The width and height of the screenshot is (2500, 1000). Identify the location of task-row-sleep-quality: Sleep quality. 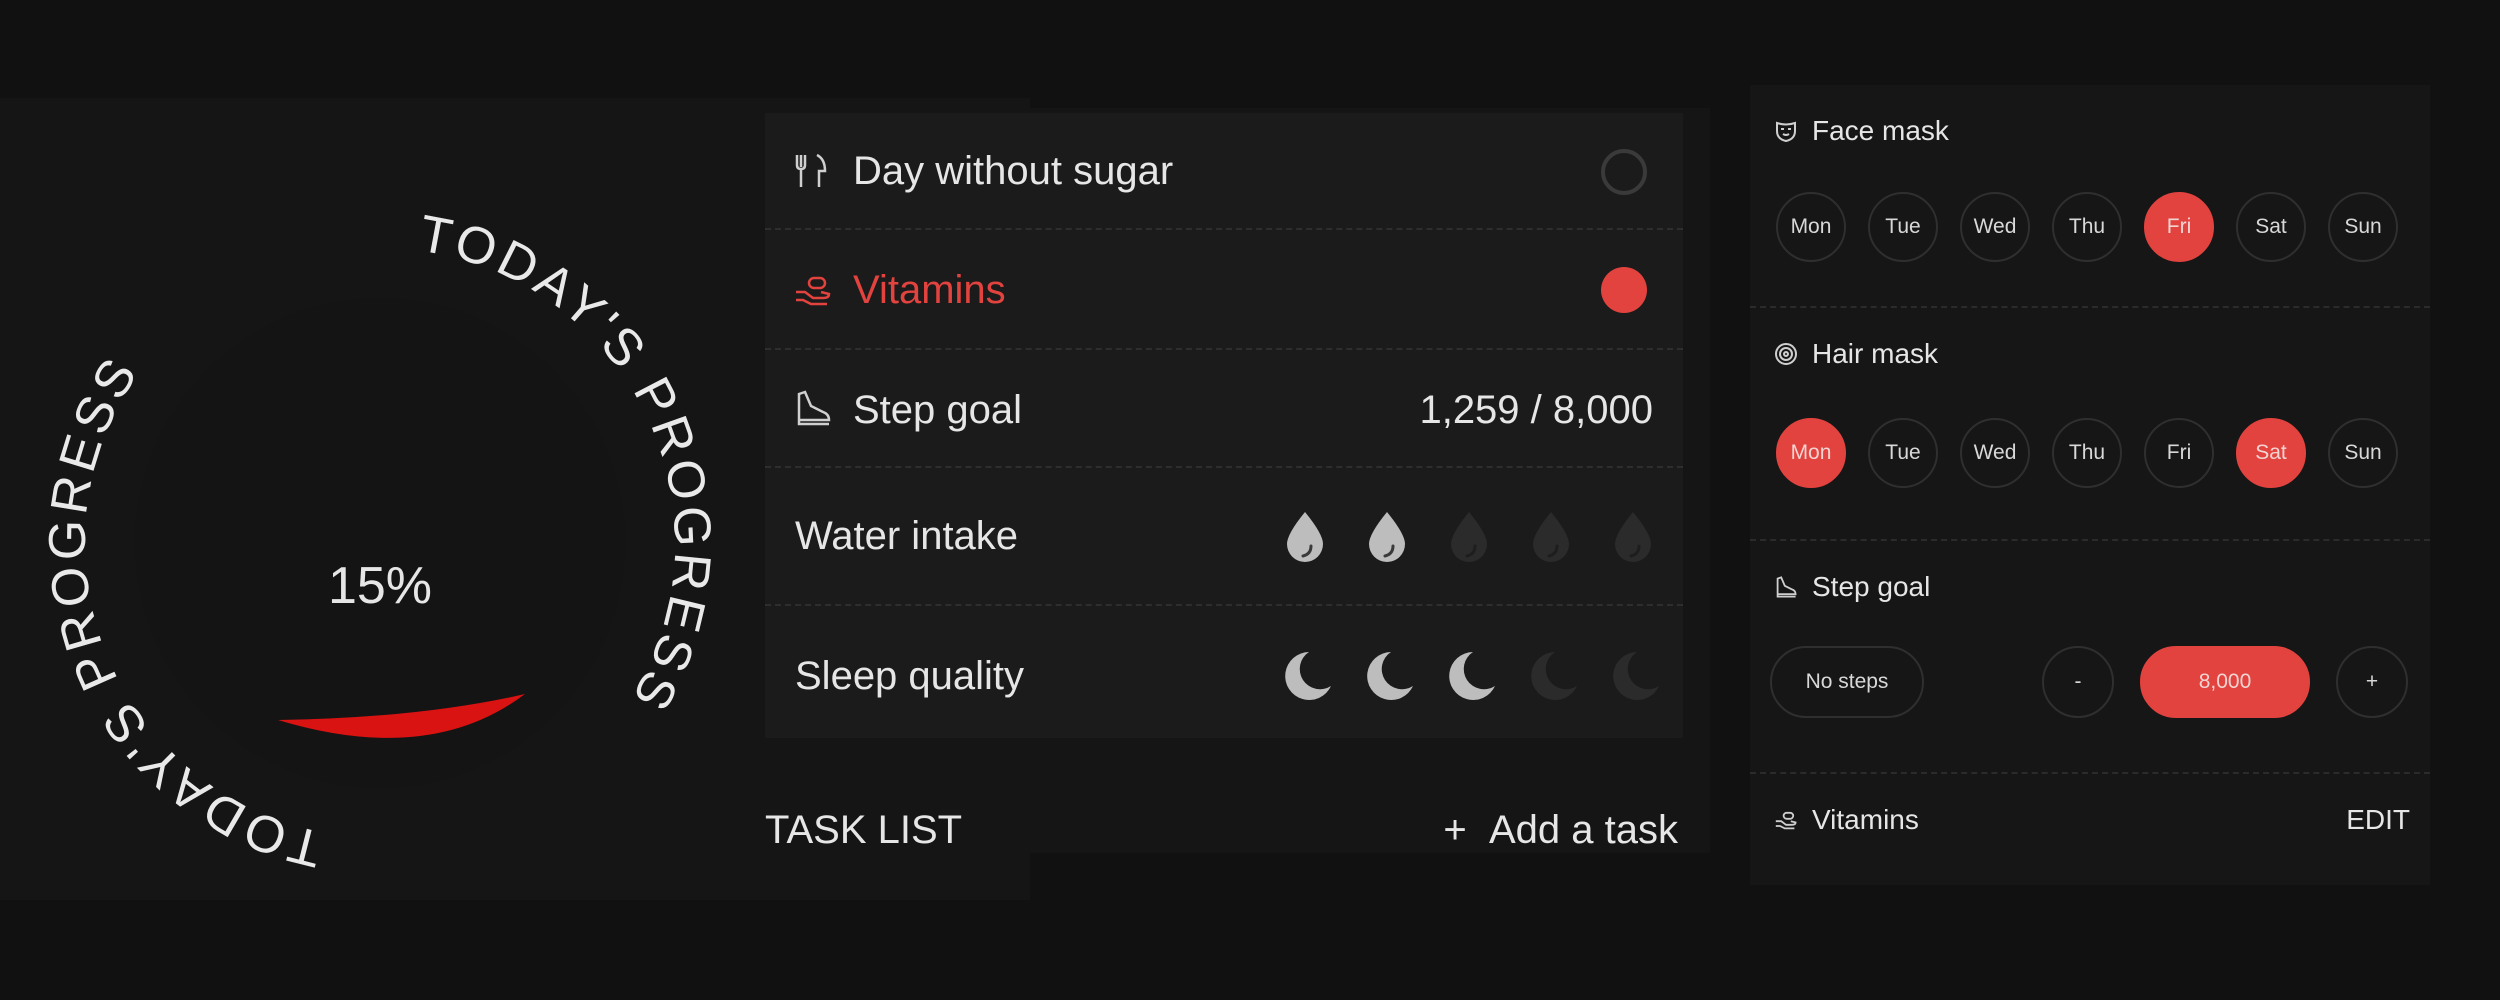
(1224, 672).